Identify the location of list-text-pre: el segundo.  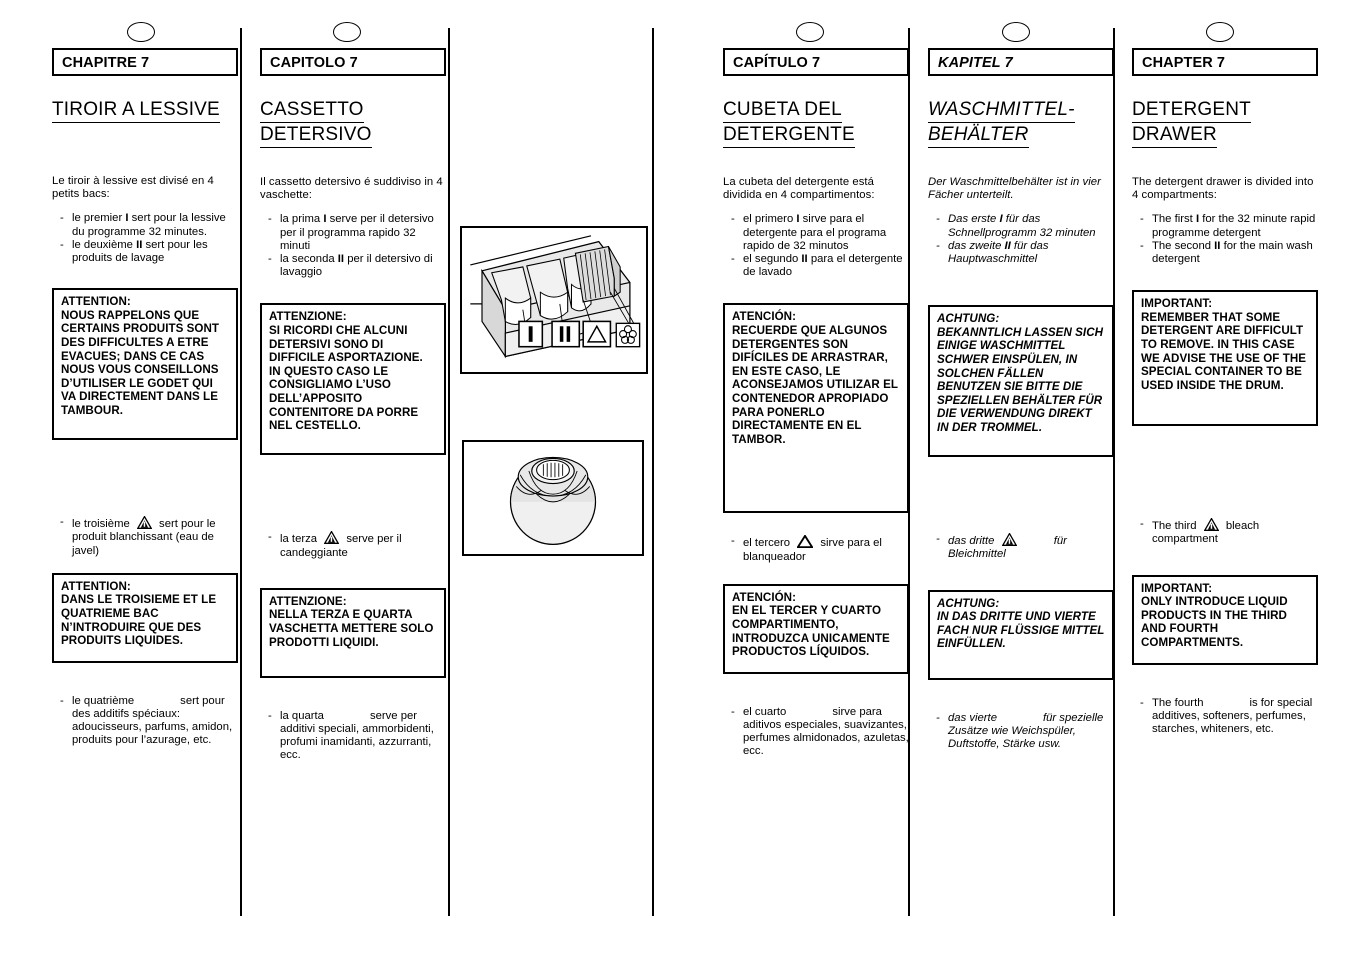
(772, 259).